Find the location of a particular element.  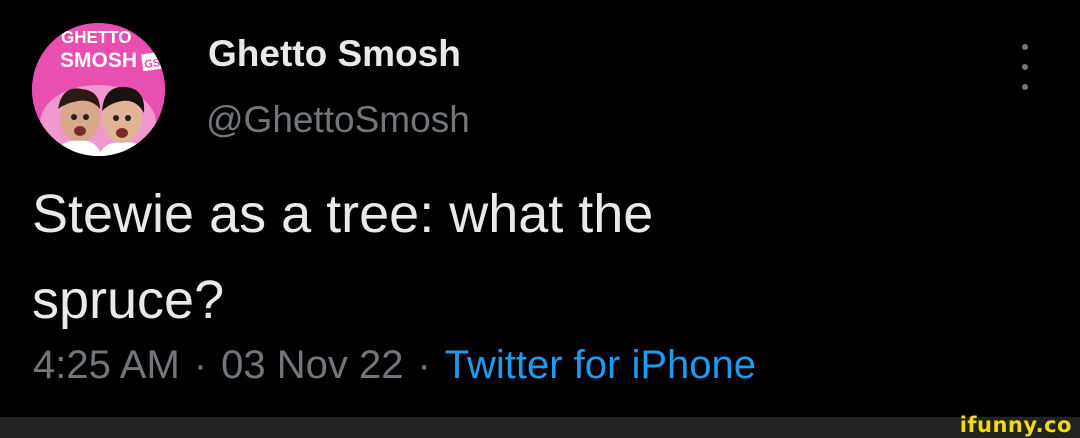

ifunny-watermark: ifunny.co is located at coordinates (1015, 425).